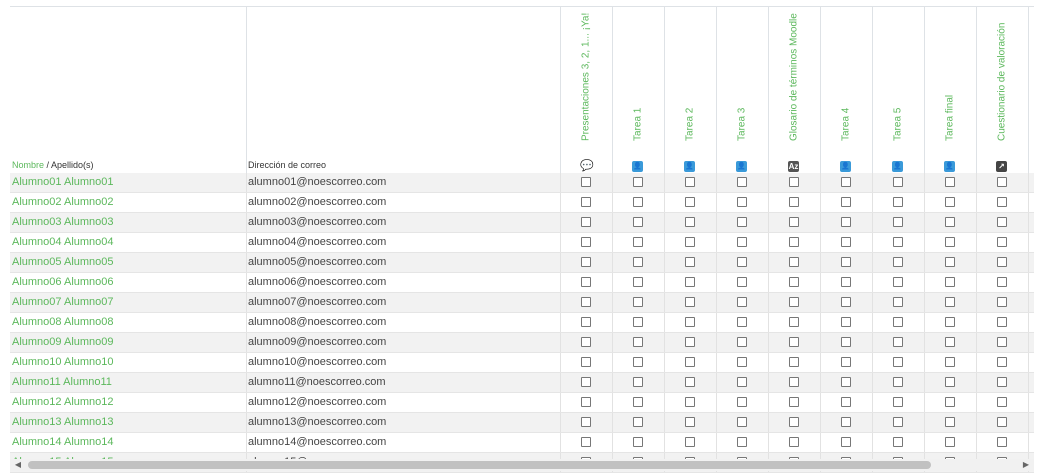  I want to click on student-name-link: Alumno03 Alumno03, so click(63, 222).